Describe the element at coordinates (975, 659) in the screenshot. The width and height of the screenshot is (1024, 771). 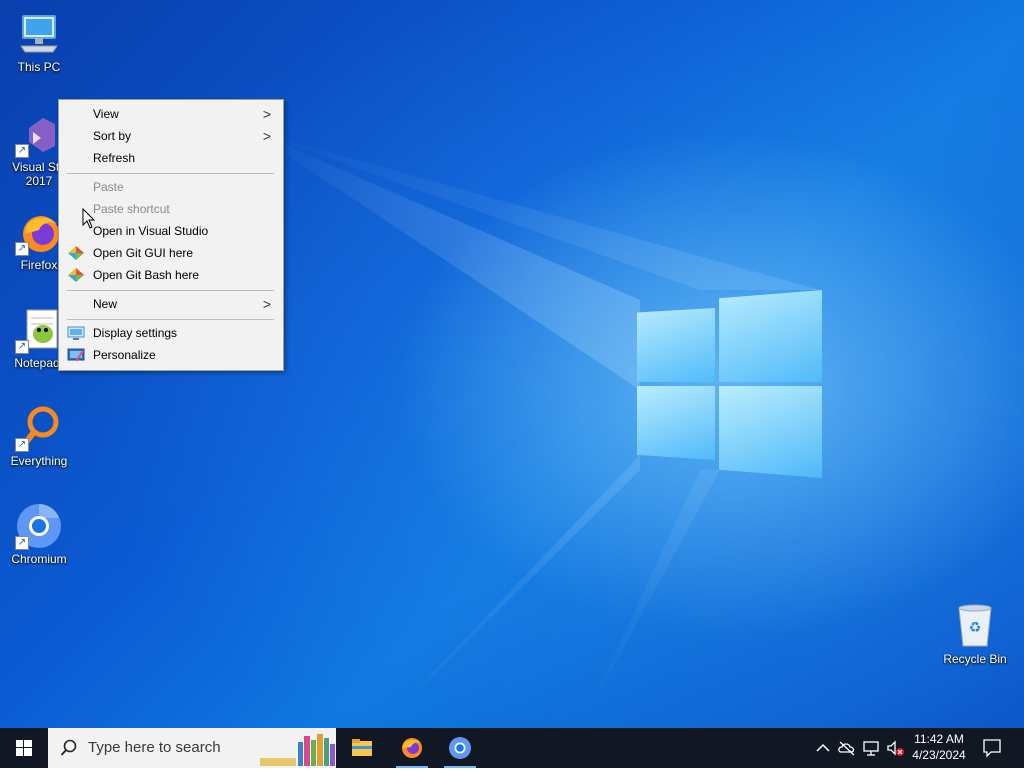
I see `desktop-icon-label: Recycle Bin` at that location.